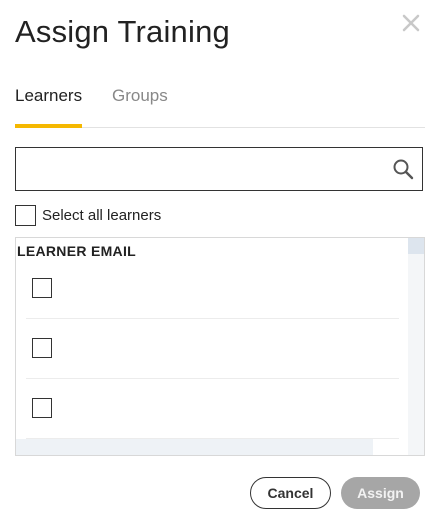  I want to click on scrollbar-thumb, so click(416, 246).